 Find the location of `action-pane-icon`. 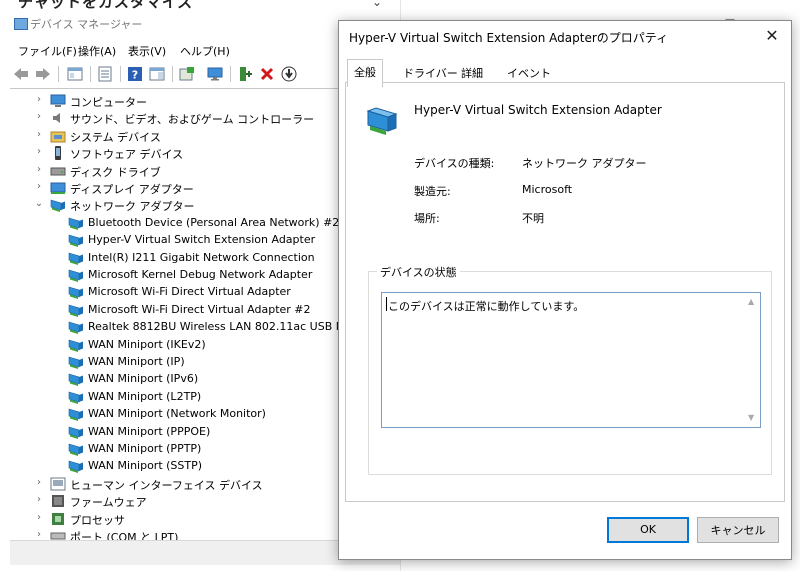

action-pane-icon is located at coordinates (157, 74).